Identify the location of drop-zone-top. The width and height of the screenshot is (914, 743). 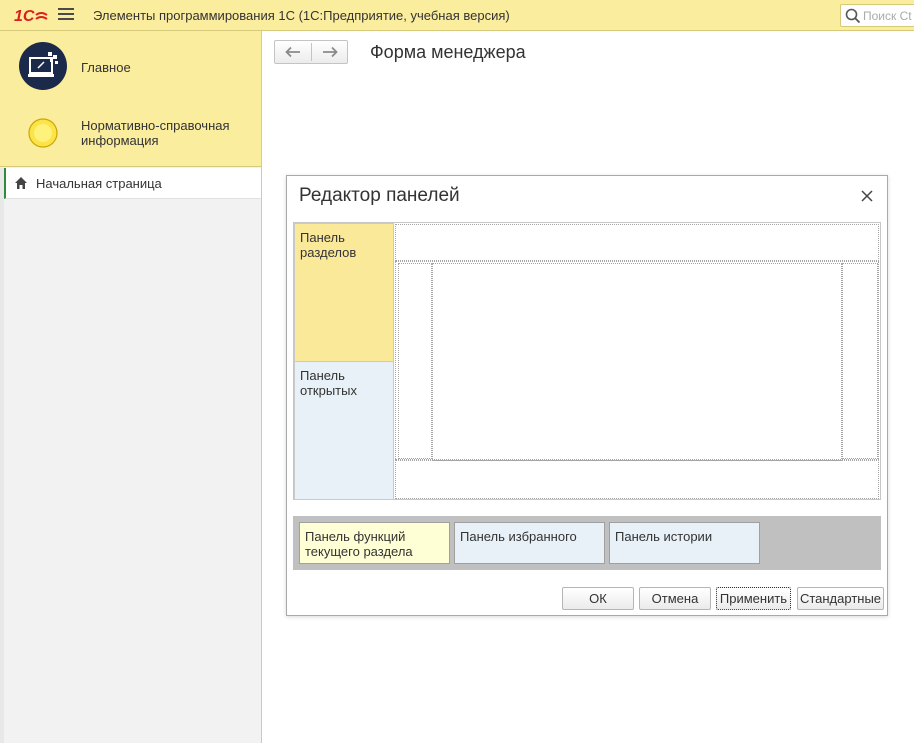
(637, 242).